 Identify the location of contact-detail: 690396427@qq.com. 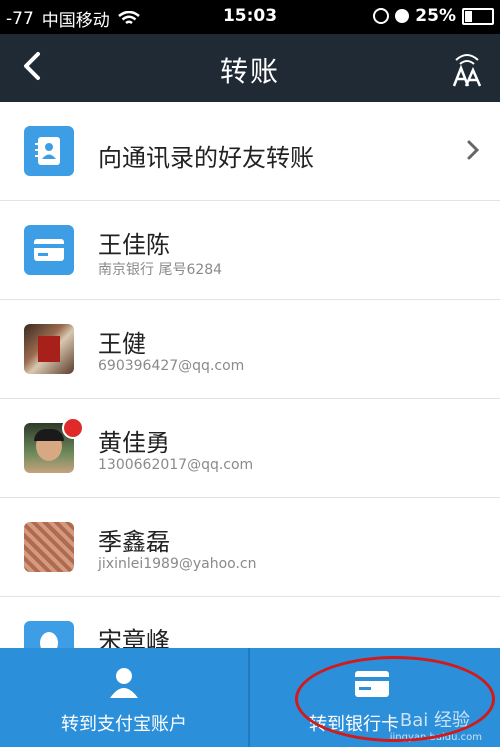
(171, 366).